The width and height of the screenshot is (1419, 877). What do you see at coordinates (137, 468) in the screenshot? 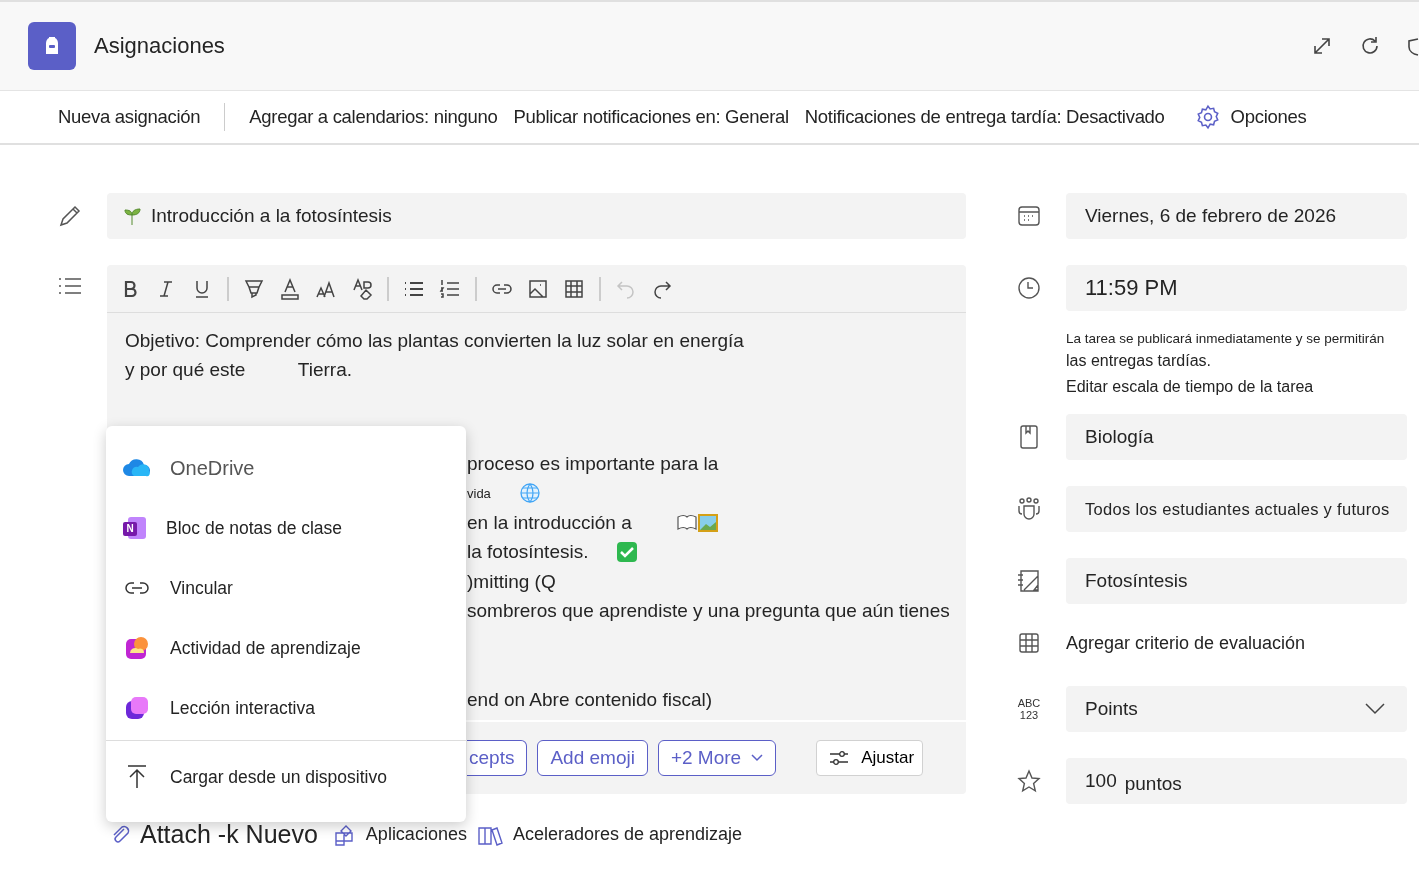
I see `cloud-icon` at bounding box center [137, 468].